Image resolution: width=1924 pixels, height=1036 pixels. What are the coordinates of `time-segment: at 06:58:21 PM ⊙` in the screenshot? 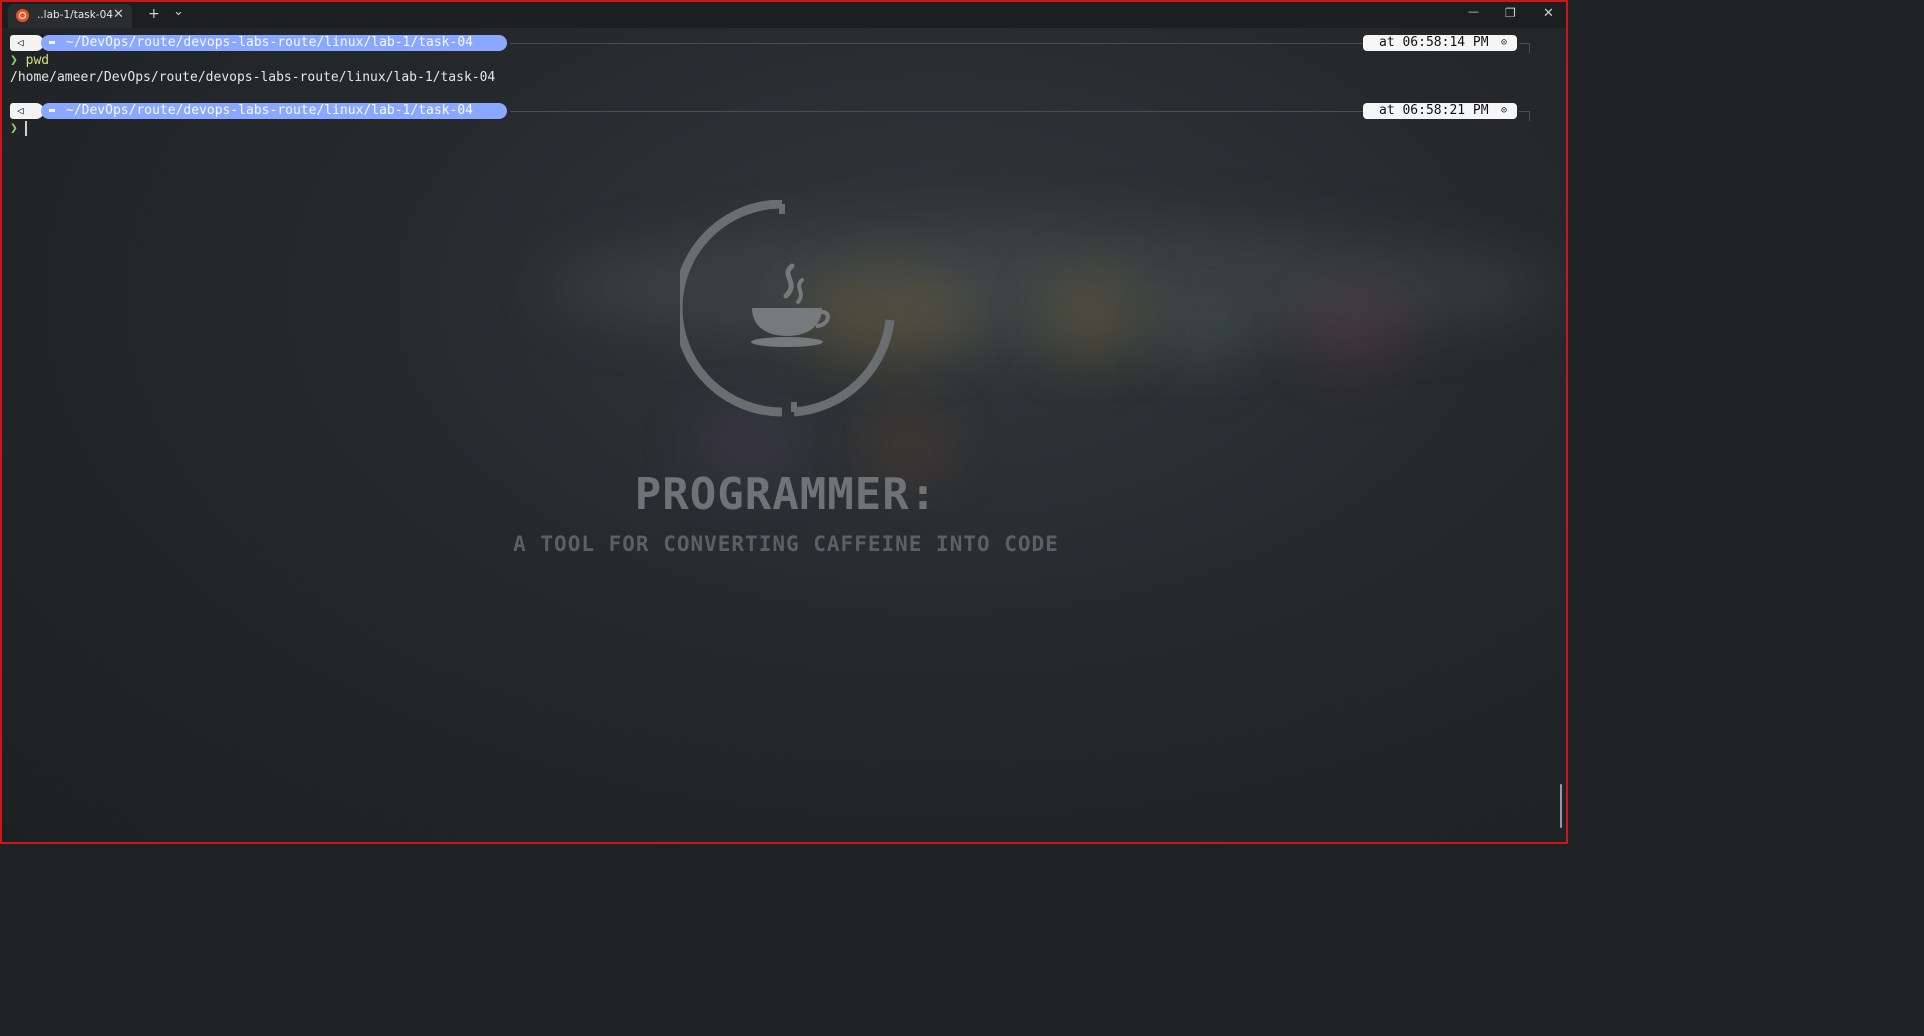 It's located at (1440, 111).